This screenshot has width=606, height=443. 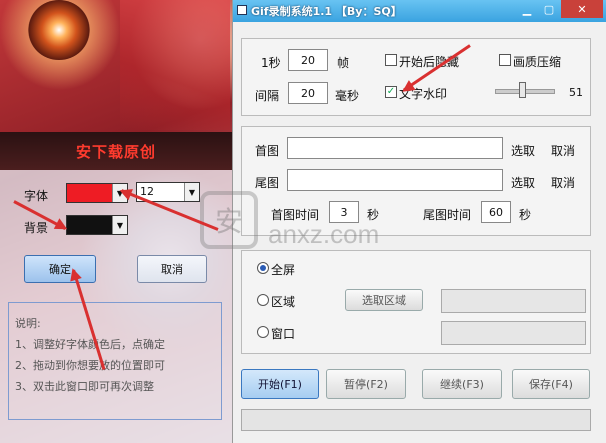 I want to click on quality-value: 51, so click(x=576, y=92).